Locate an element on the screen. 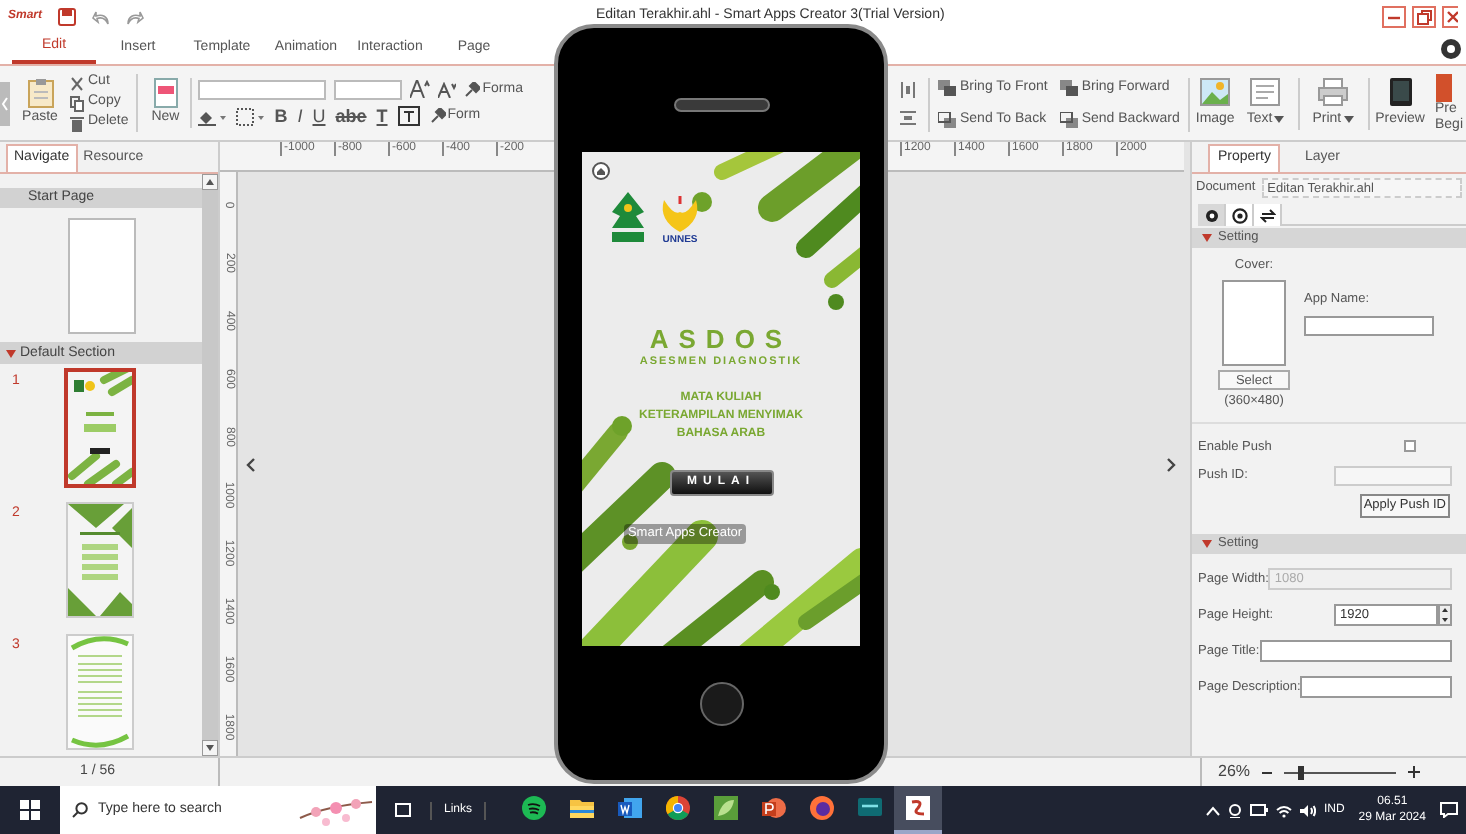 This screenshot has height=834, width=1466. preview-icon is located at coordinates (1400, 91).